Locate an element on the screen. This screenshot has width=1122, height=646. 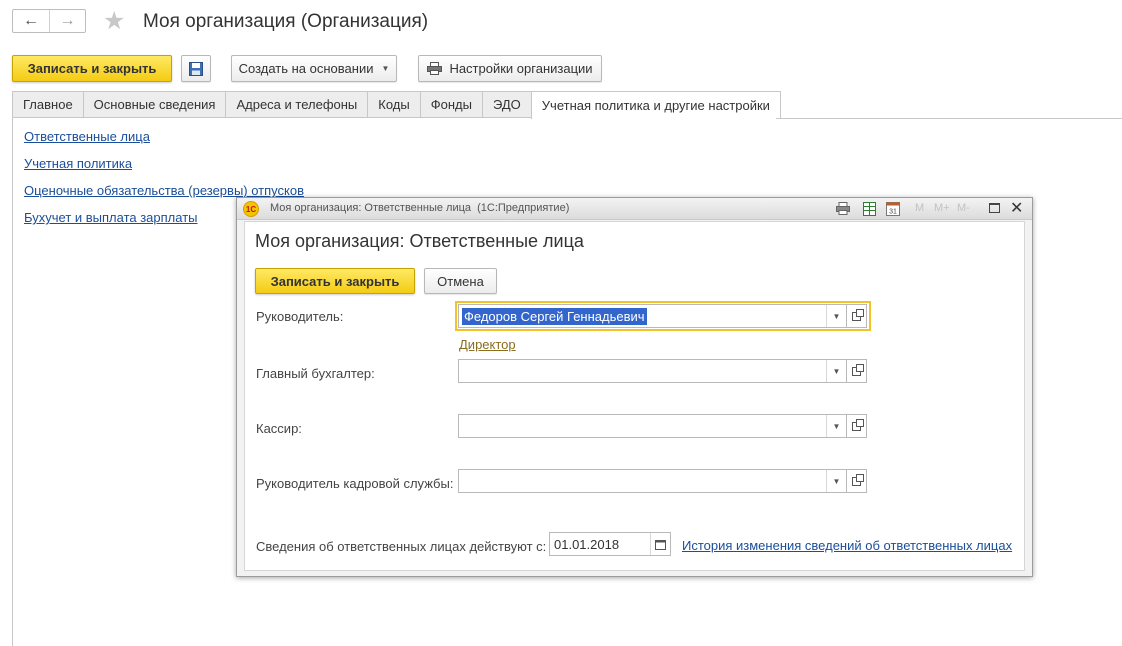
chief-accountant-open-button is located at coordinates (856, 371).